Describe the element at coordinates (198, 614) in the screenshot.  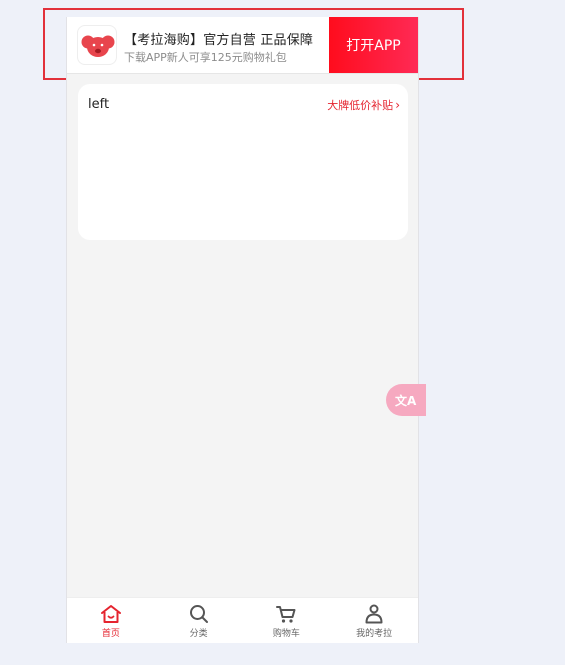
I see `search-icon` at that location.